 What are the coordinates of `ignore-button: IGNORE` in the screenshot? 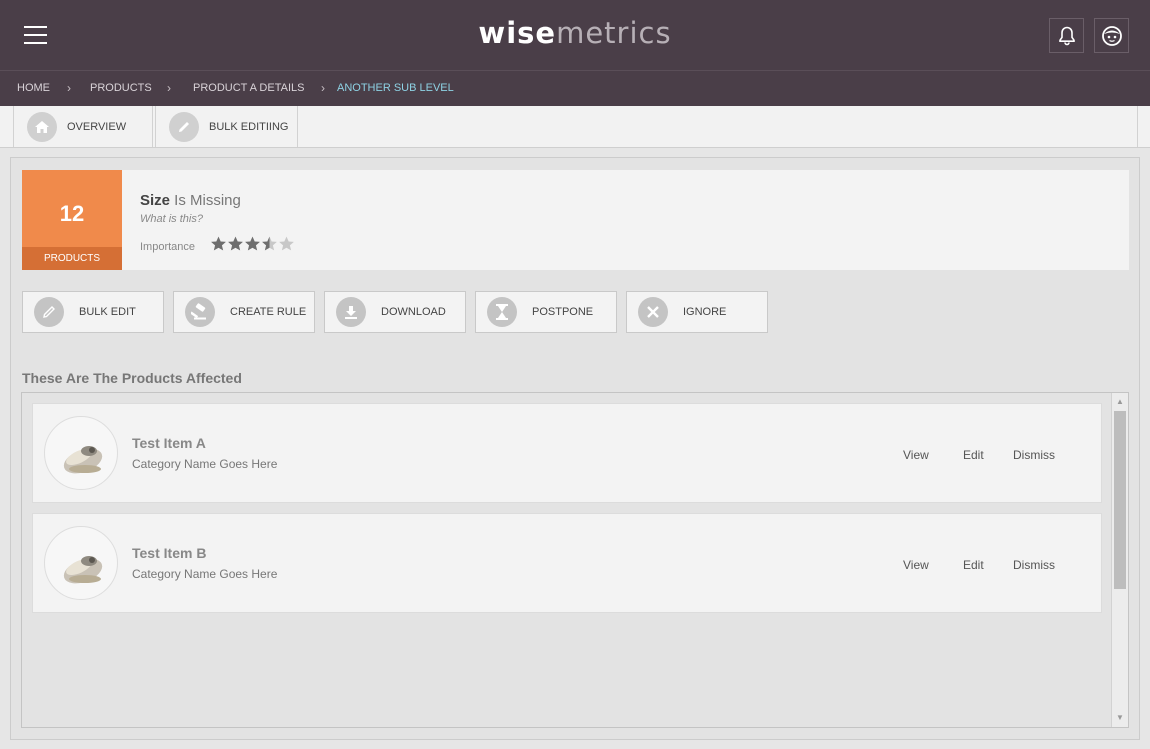 It's located at (697, 312).